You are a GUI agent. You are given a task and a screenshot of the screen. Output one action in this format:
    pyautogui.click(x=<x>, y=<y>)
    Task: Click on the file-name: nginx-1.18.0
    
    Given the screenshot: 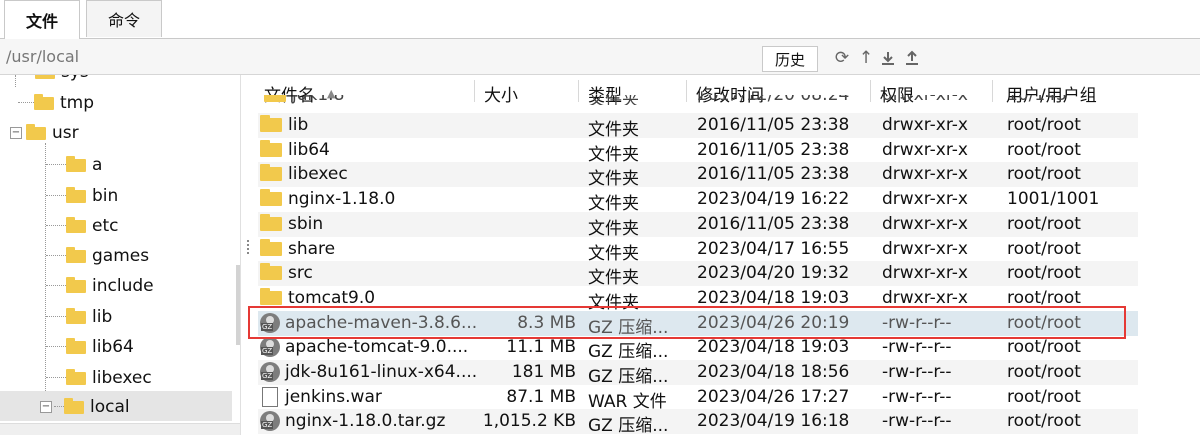 What is the action you would take?
    pyautogui.click(x=327, y=199)
    